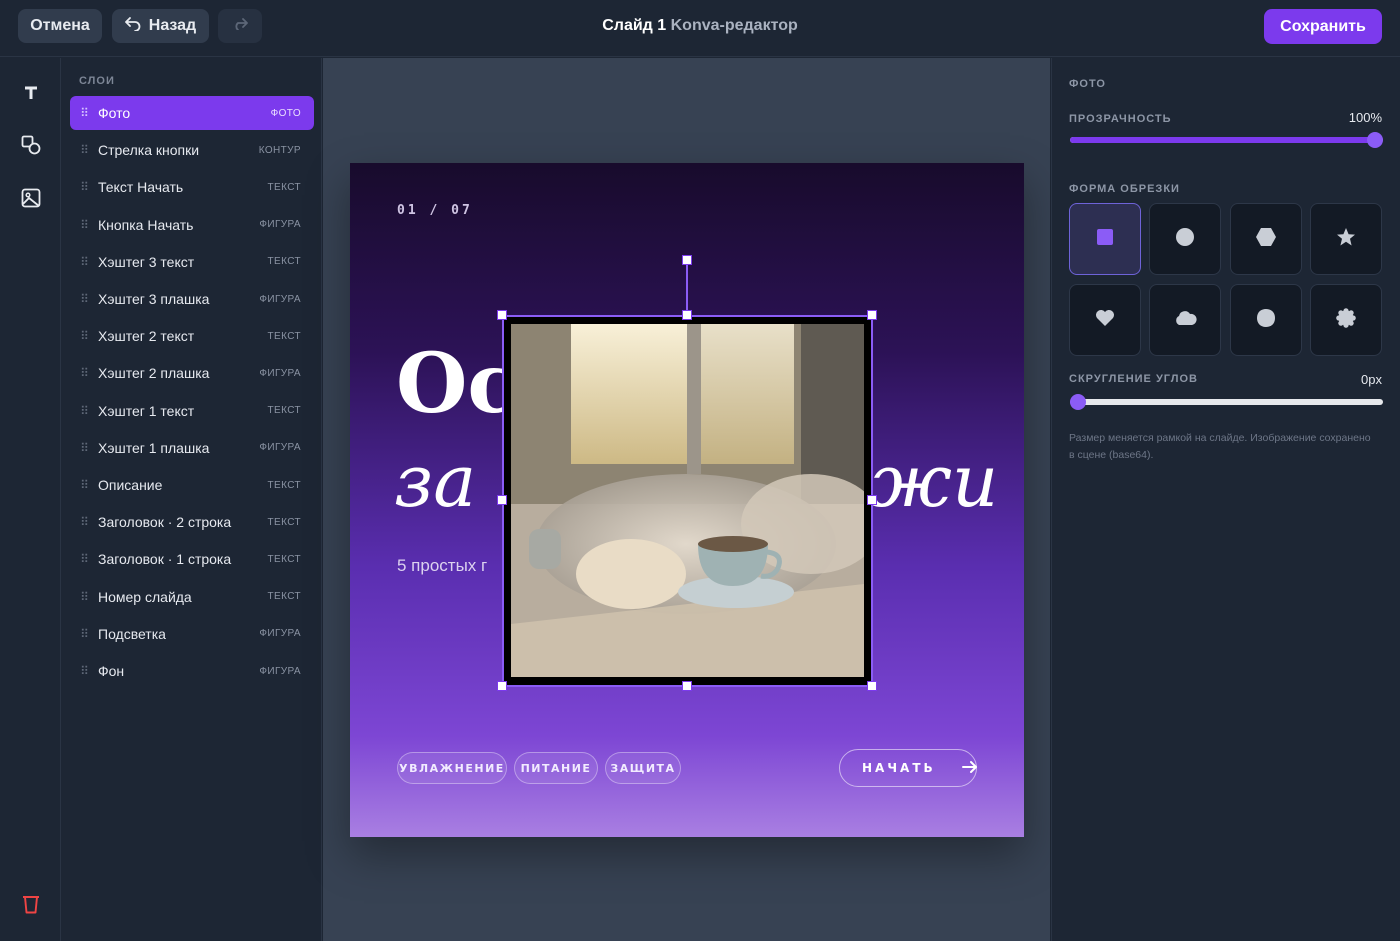 The height and width of the screenshot is (941, 1400). What do you see at coordinates (456, 384) in the screenshot?
I see `heading-line-1: Ос` at bounding box center [456, 384].